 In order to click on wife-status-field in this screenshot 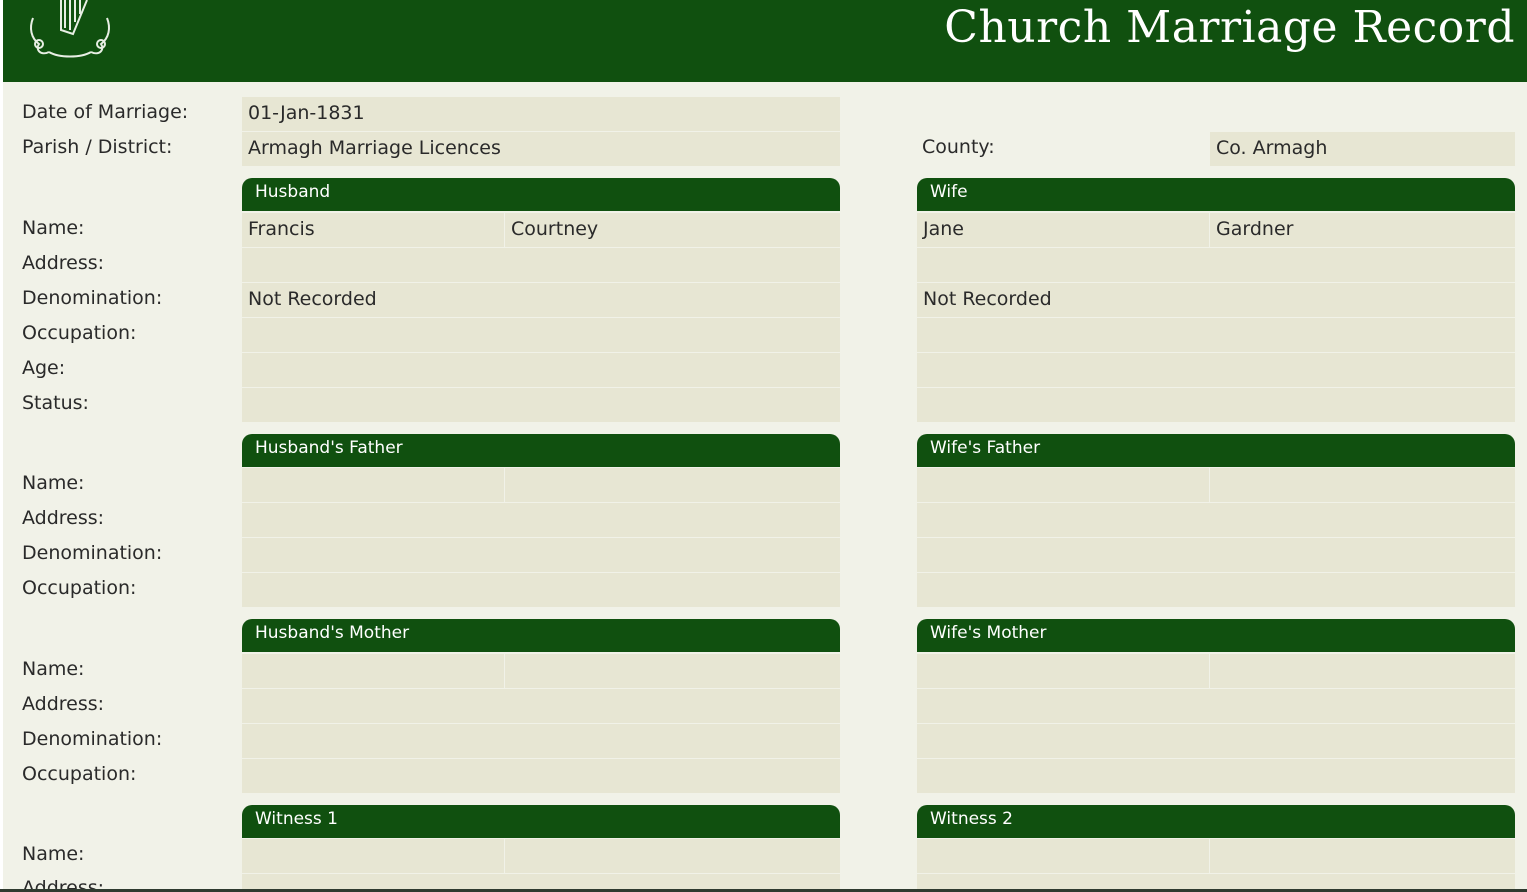, I will do `click(1216, 405)`.